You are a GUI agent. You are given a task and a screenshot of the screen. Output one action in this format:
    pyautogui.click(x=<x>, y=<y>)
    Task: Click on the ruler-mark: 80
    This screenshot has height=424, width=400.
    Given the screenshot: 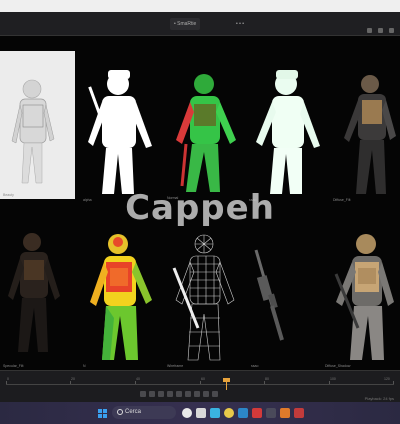 What is the action you would take?
    pyautogui.click(x=267, y=379)
    